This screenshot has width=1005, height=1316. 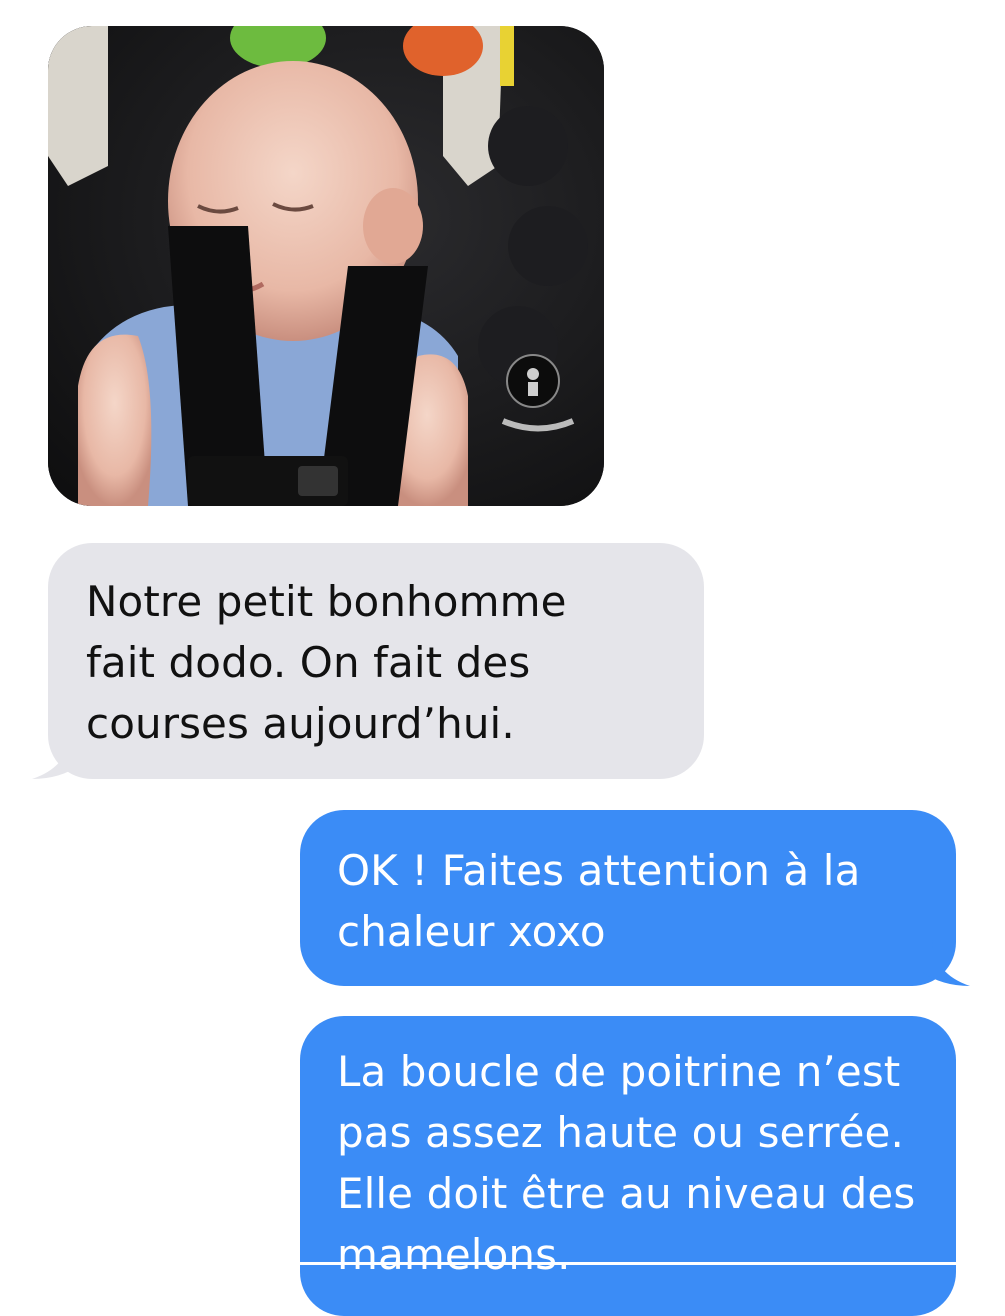 I want to click on outgoing-message-bubble: OK ! Faites attention à la chaleur xoxo, so click(x=628, y=898).